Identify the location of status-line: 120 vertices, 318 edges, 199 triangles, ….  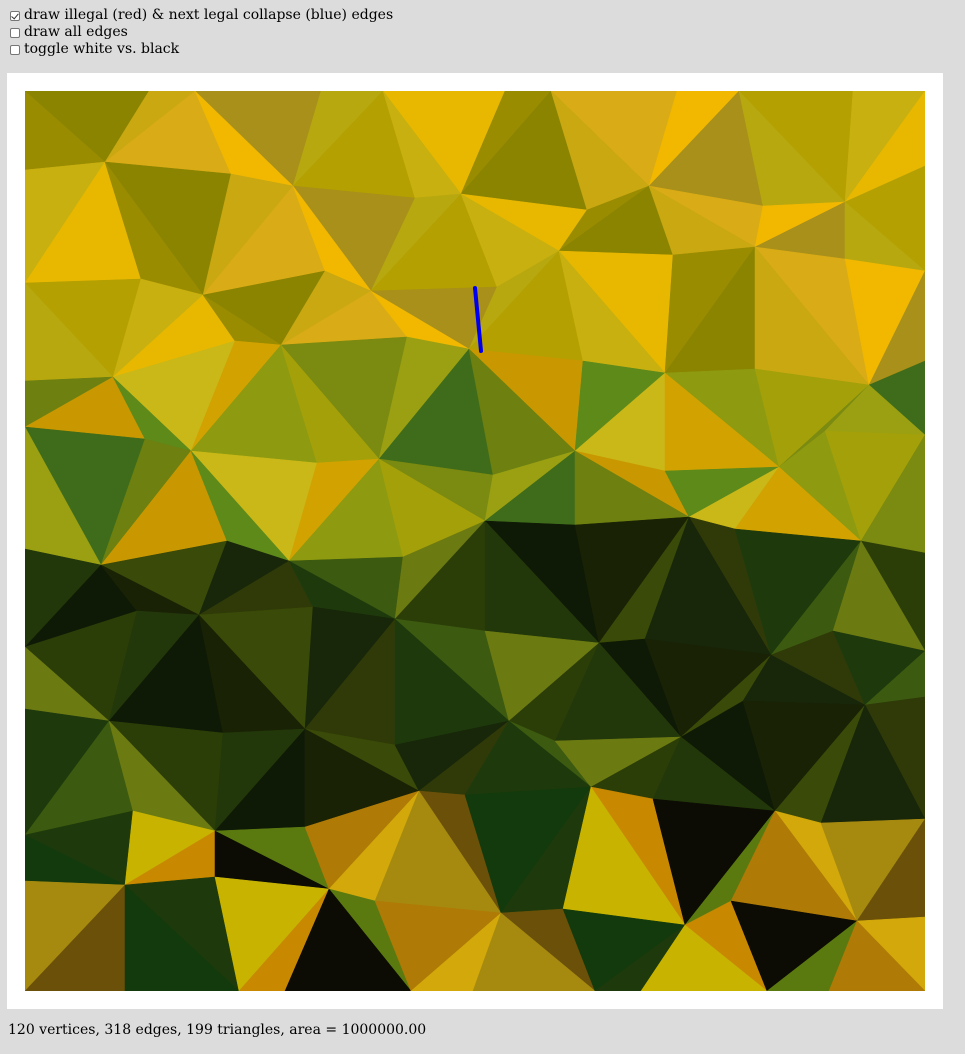
(217, 1030).